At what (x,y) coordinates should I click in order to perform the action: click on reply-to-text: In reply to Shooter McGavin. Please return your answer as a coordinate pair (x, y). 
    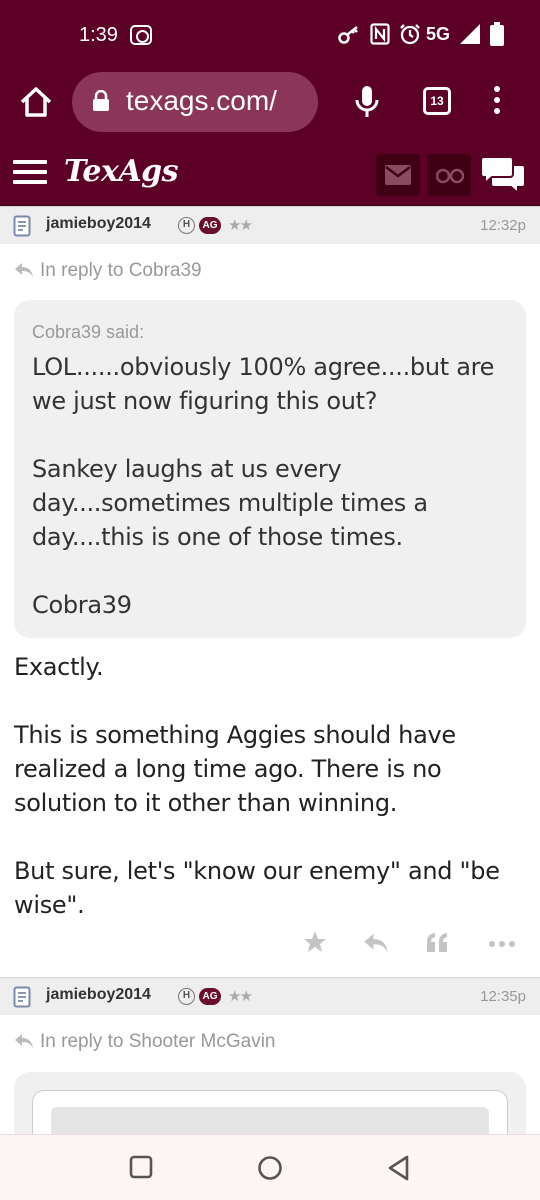
    Looking at the image, I should click on (158, 1041).